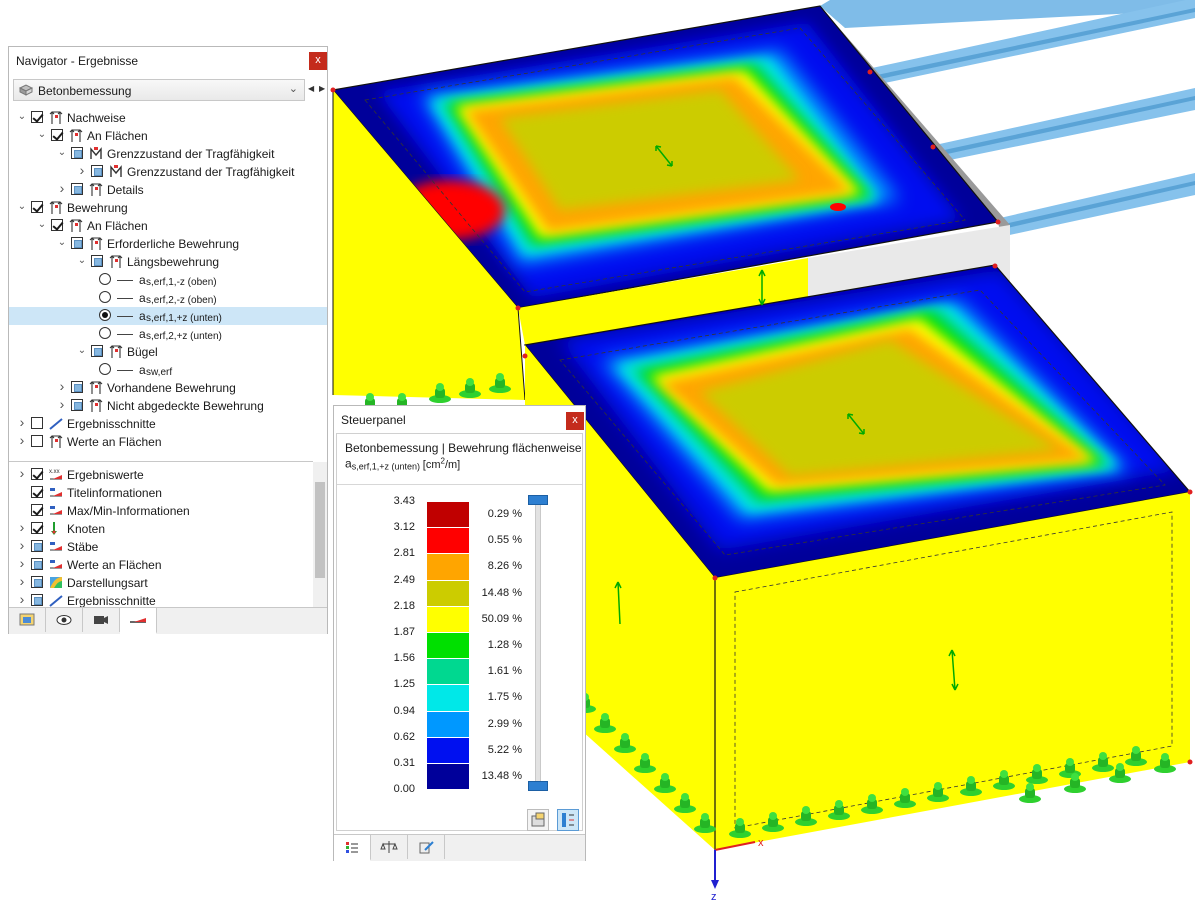  I want to click on legend-slider-min-handle, so click(538, 786).